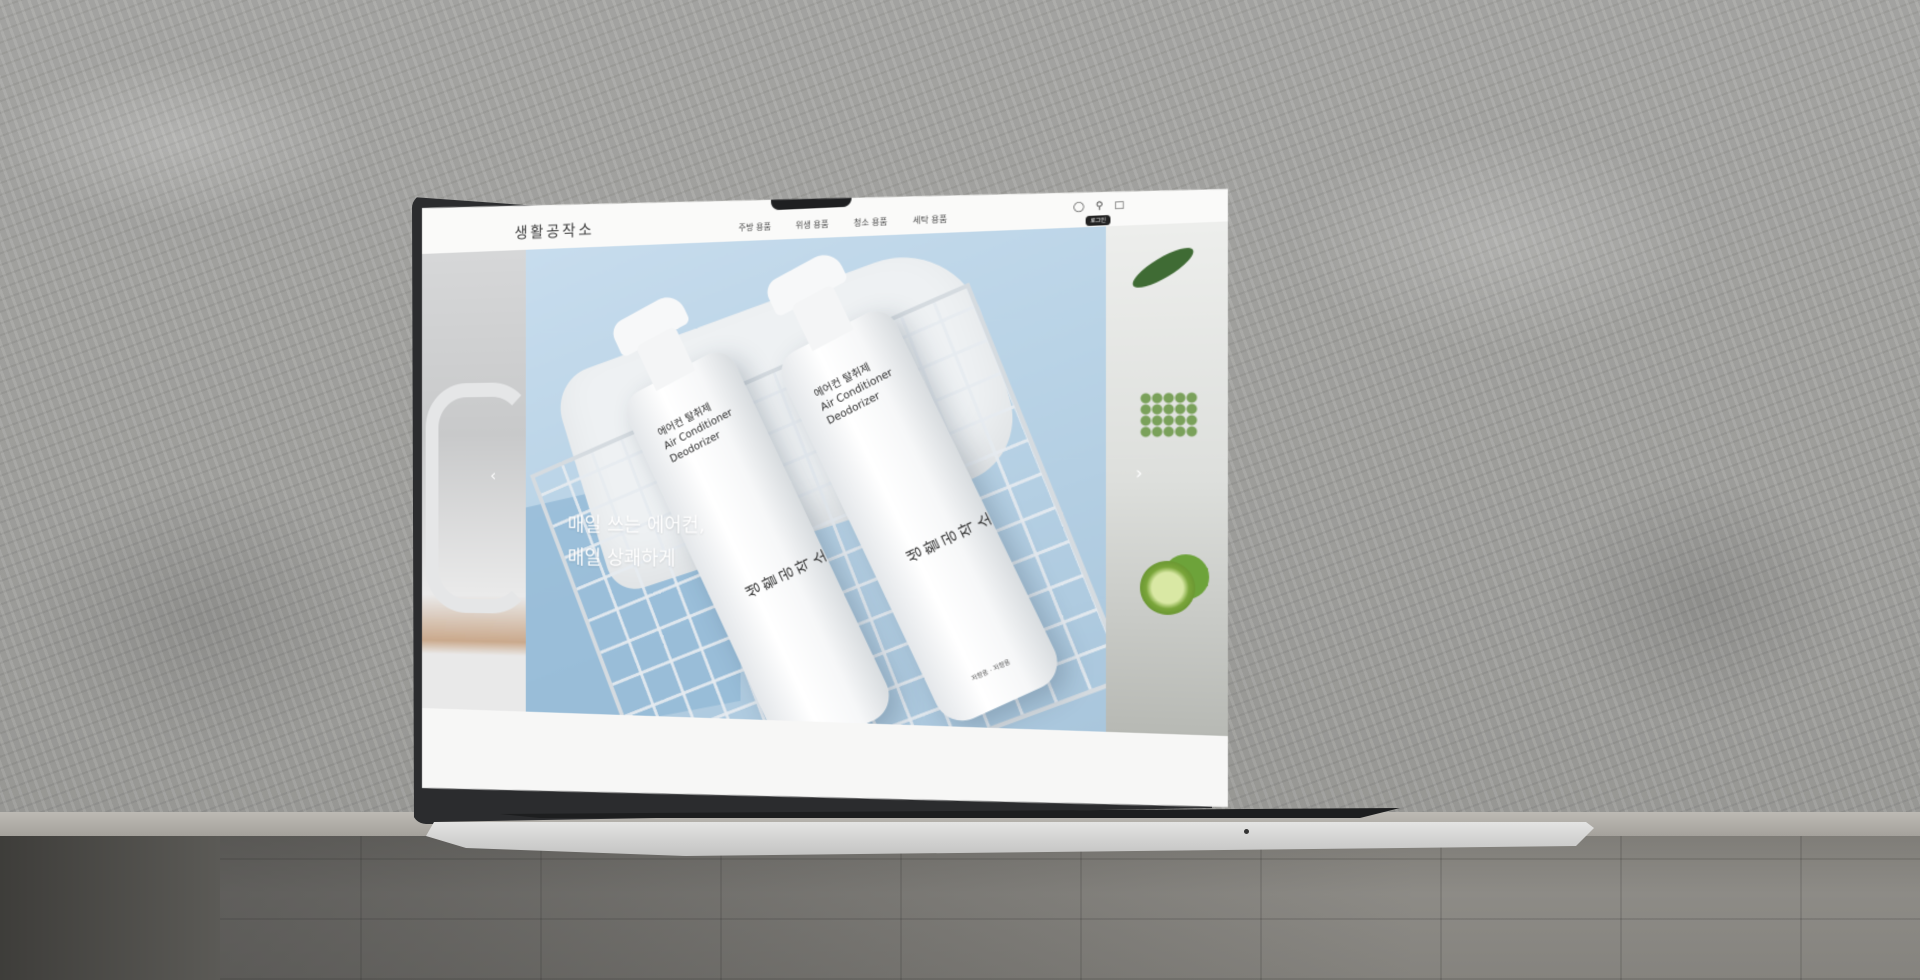  What do you see at coordinates (1246, 831) in the screenshot?
I see `laptop-base-notch` at bounding box center [1246, 831].